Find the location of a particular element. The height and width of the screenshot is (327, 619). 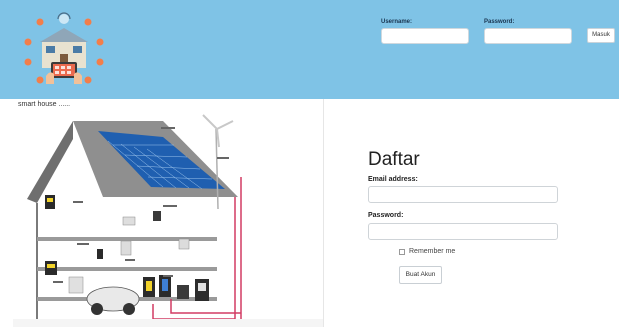

login-button: Masuk is located at coordinates (601, 35).